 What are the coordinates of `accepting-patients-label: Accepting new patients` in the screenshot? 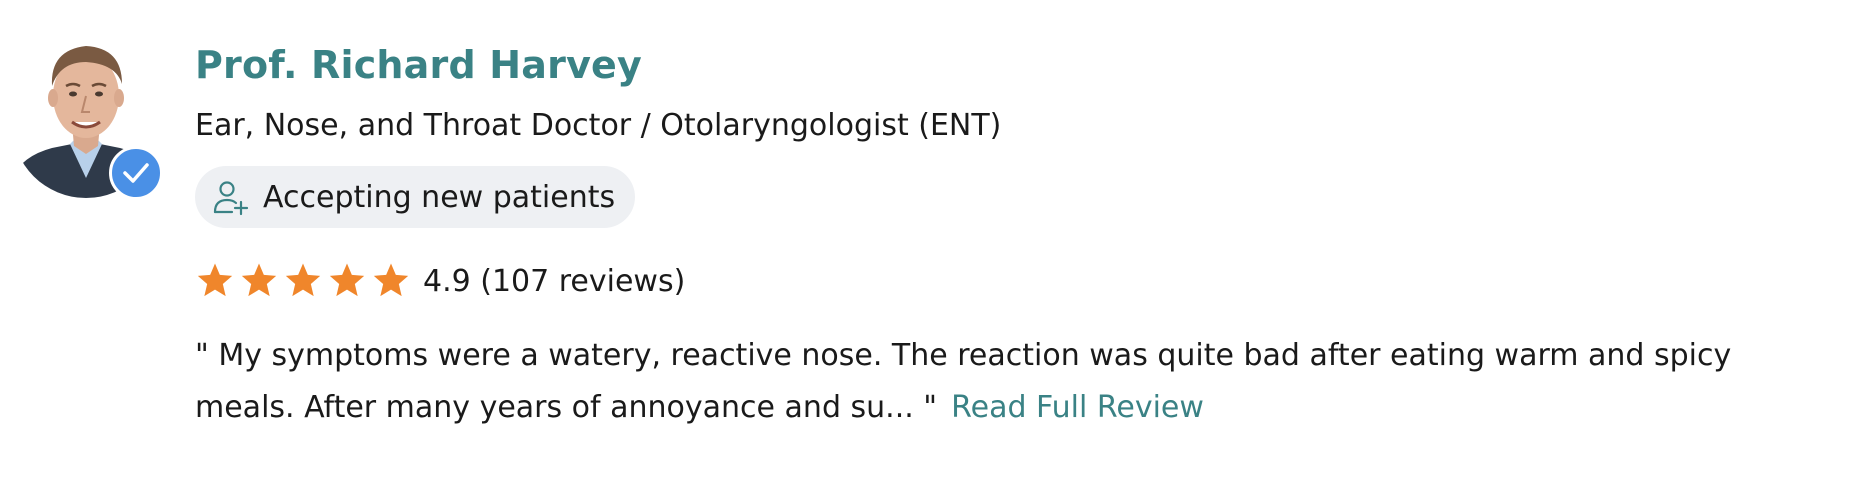 It's located at (439, 197).